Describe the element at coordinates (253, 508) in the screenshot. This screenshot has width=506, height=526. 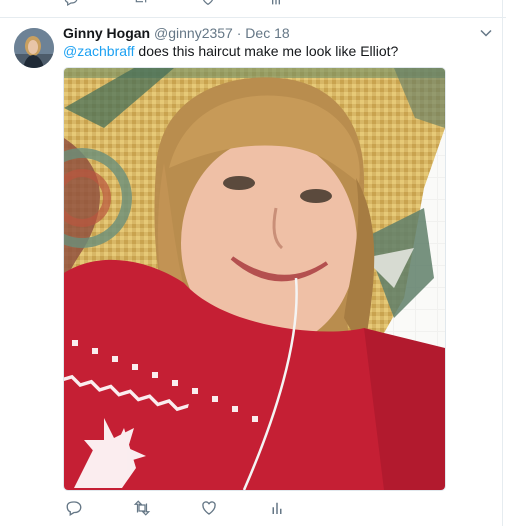
I see `tweet-actions` at that location.